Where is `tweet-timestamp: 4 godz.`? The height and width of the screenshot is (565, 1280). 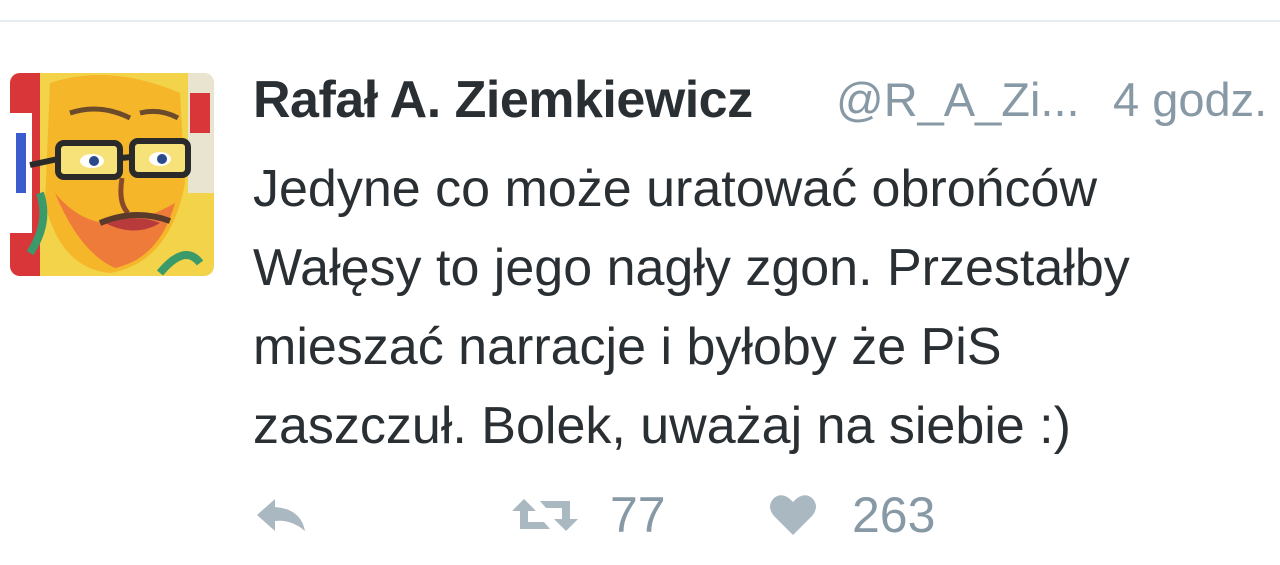
tweet-timestamp: 4 godz. is located at coordinates (1190, 99).